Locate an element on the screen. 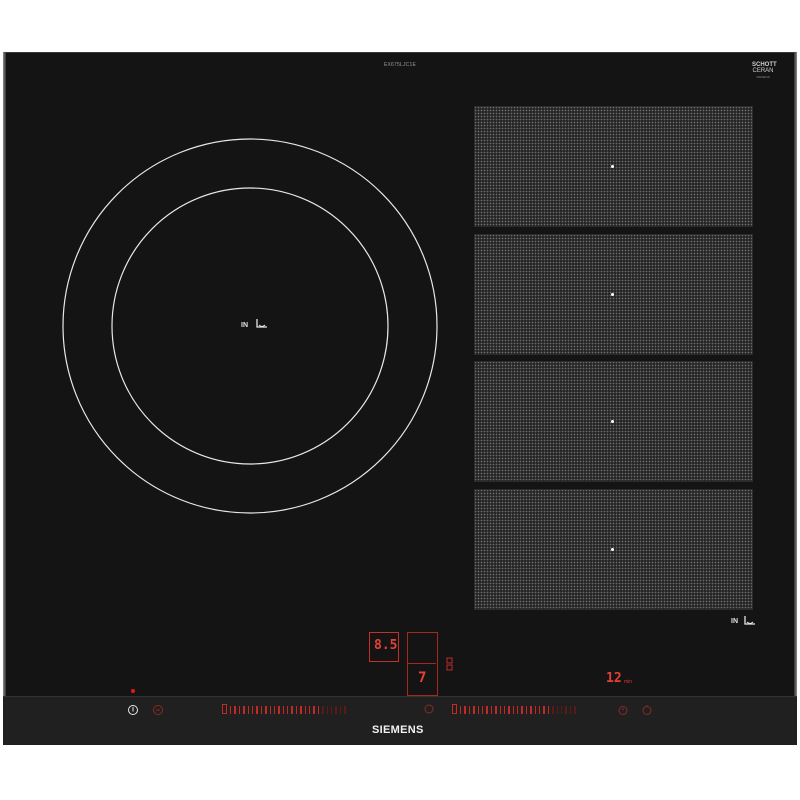 The image size is (800, 800). inner-ring is located at coordinates (250, 326).